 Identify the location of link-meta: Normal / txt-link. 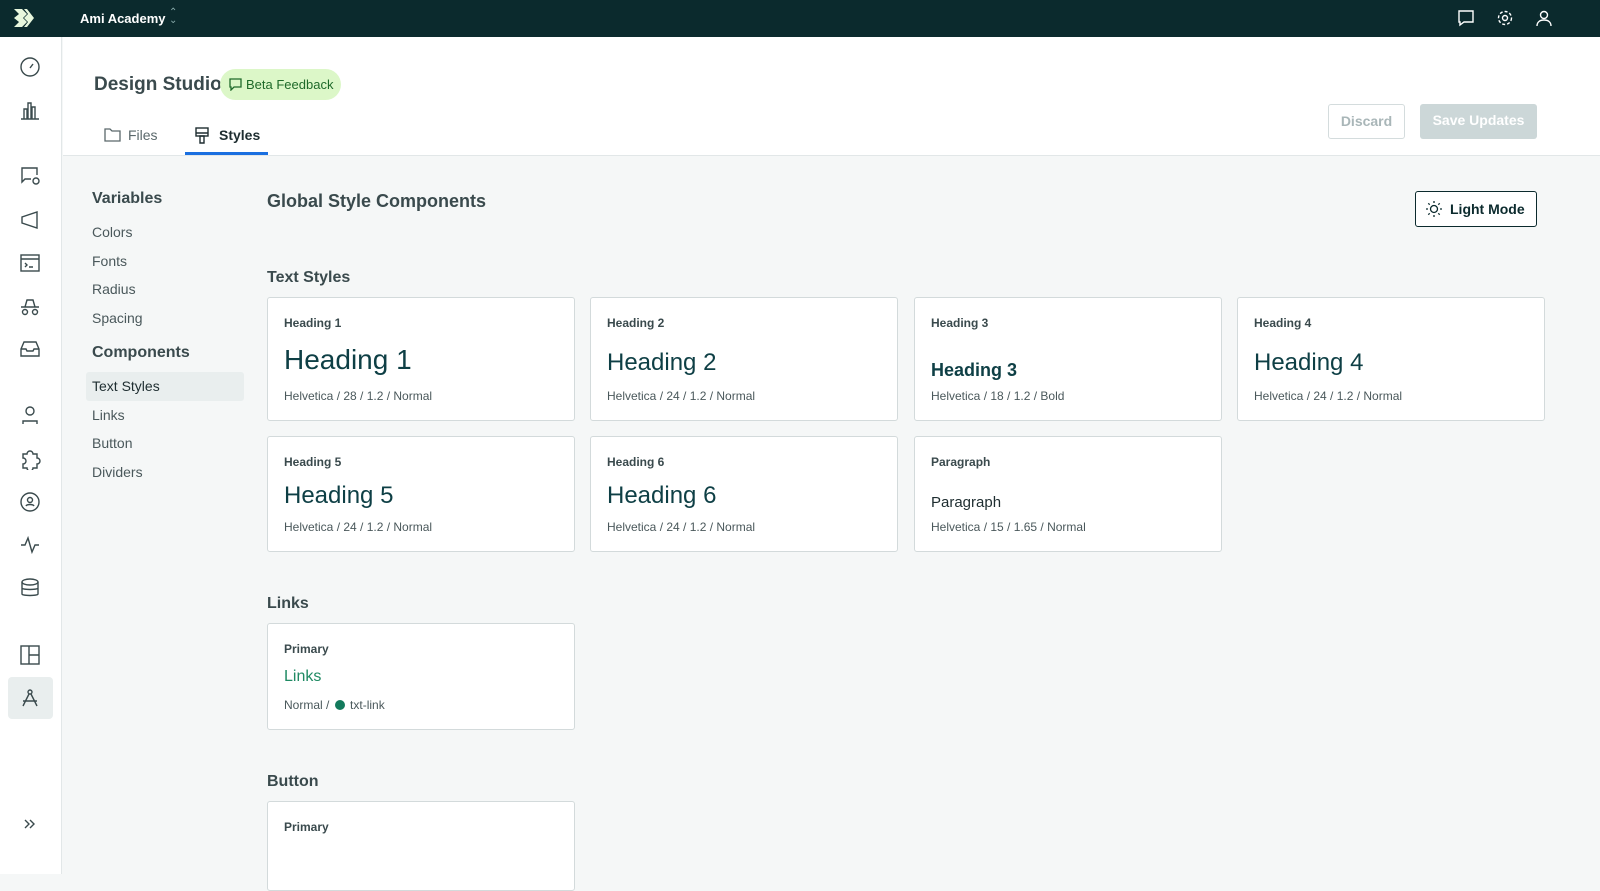
(334, 705).